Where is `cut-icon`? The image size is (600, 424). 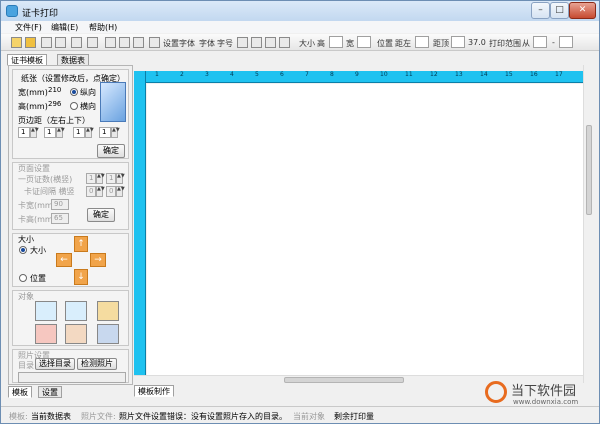 cut-icon is located at coordinates (138, 42).